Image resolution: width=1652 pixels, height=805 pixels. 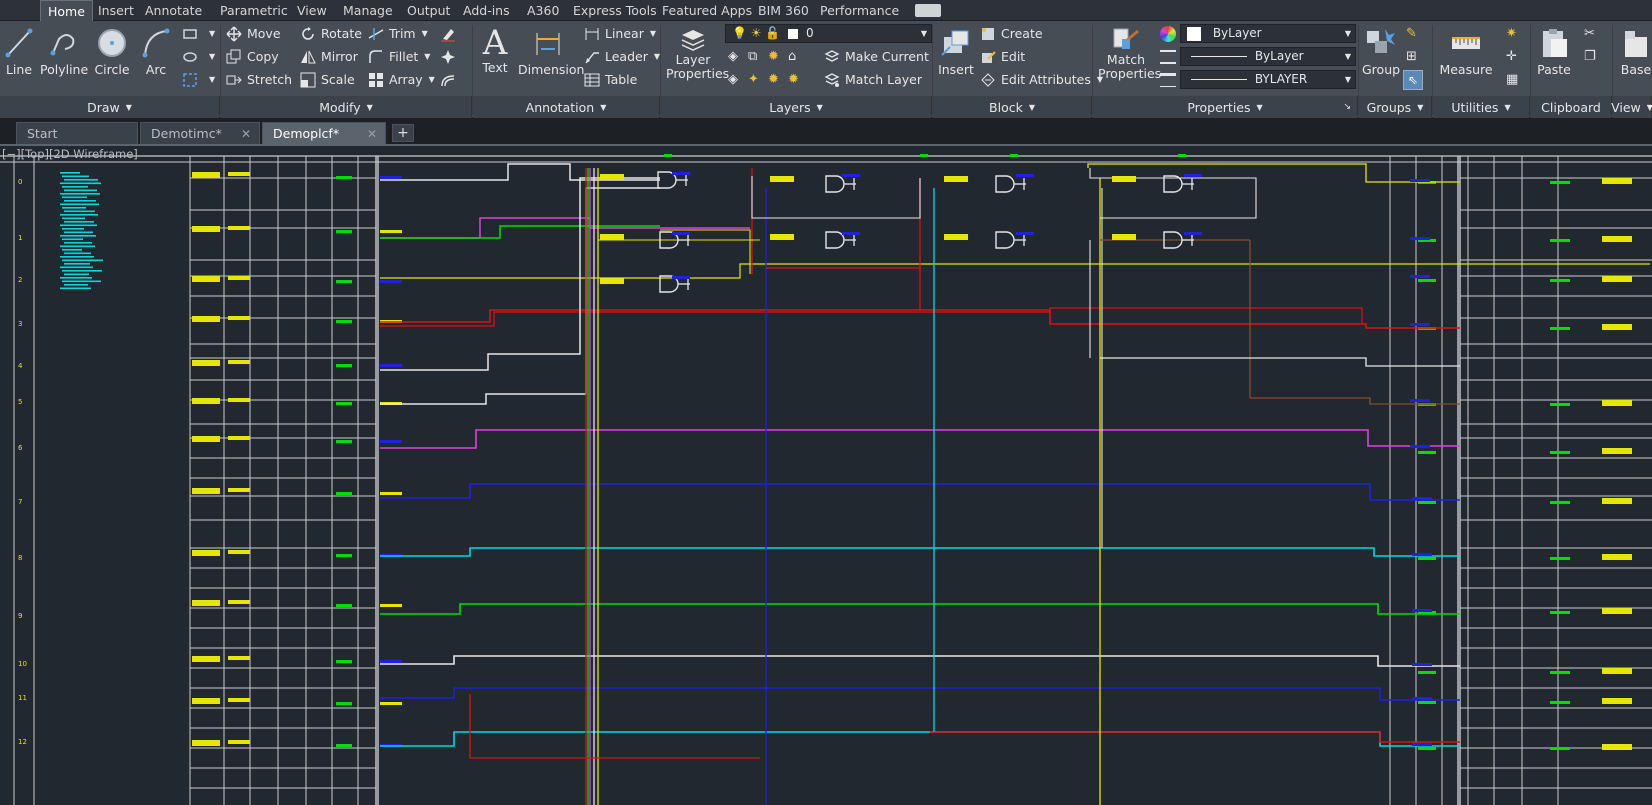 I want to click on array-button: Array ▼, so click(x=401, y=80).